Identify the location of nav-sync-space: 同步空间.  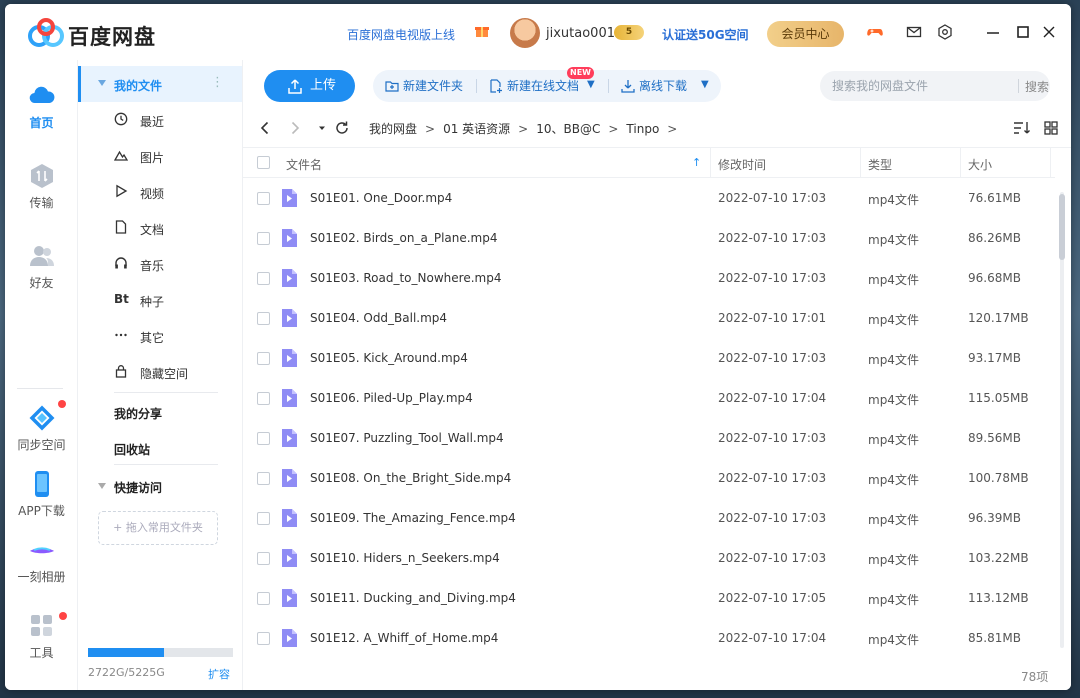
(41, 428).